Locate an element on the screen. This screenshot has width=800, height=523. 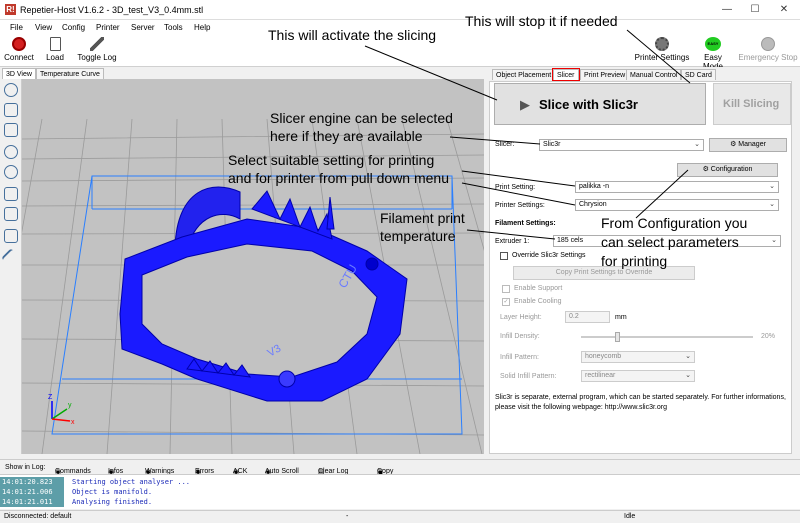
annotation-filament-line-2: temperature is located at coordinates (418, 236).